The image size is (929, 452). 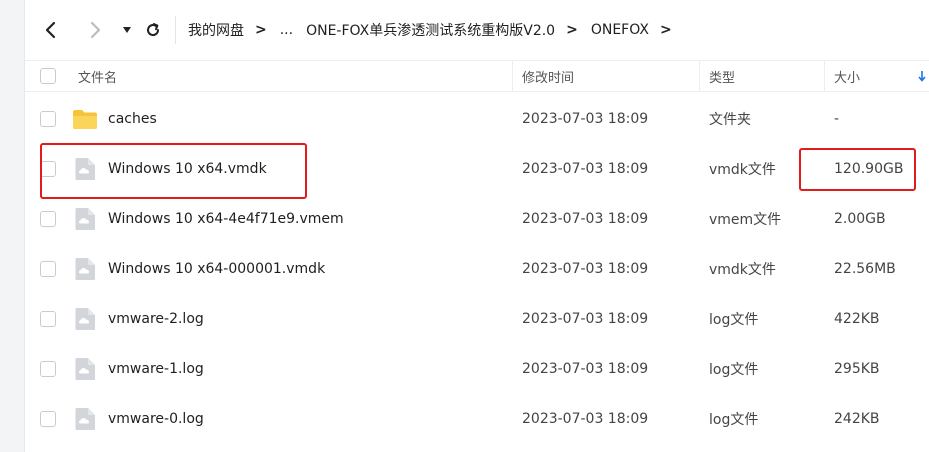 I want to click on file-name: caches, so click(x=132, y=119).